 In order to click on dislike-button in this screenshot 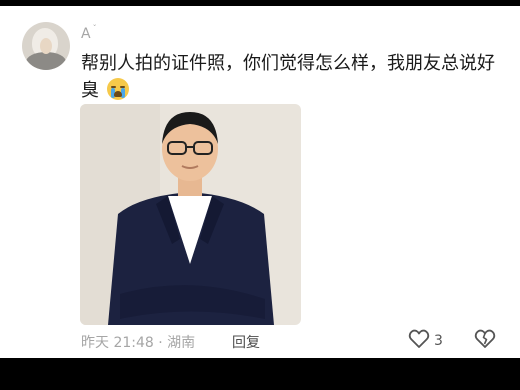, I will do `click(485, 341)`.